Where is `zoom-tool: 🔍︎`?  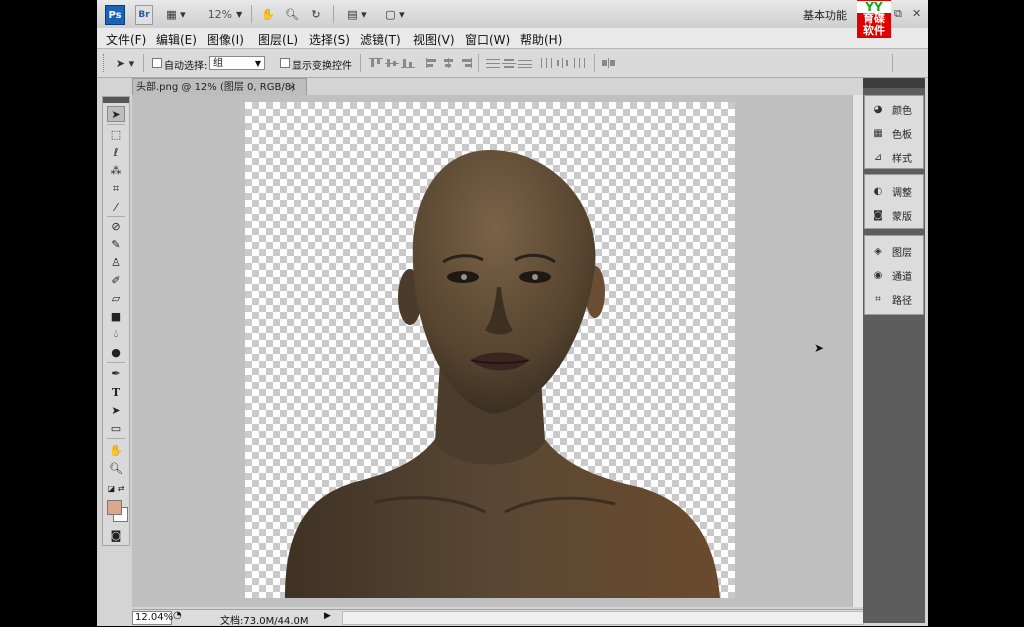
zoom-tool: 🔍︎ is located at coordinates (116, 468).